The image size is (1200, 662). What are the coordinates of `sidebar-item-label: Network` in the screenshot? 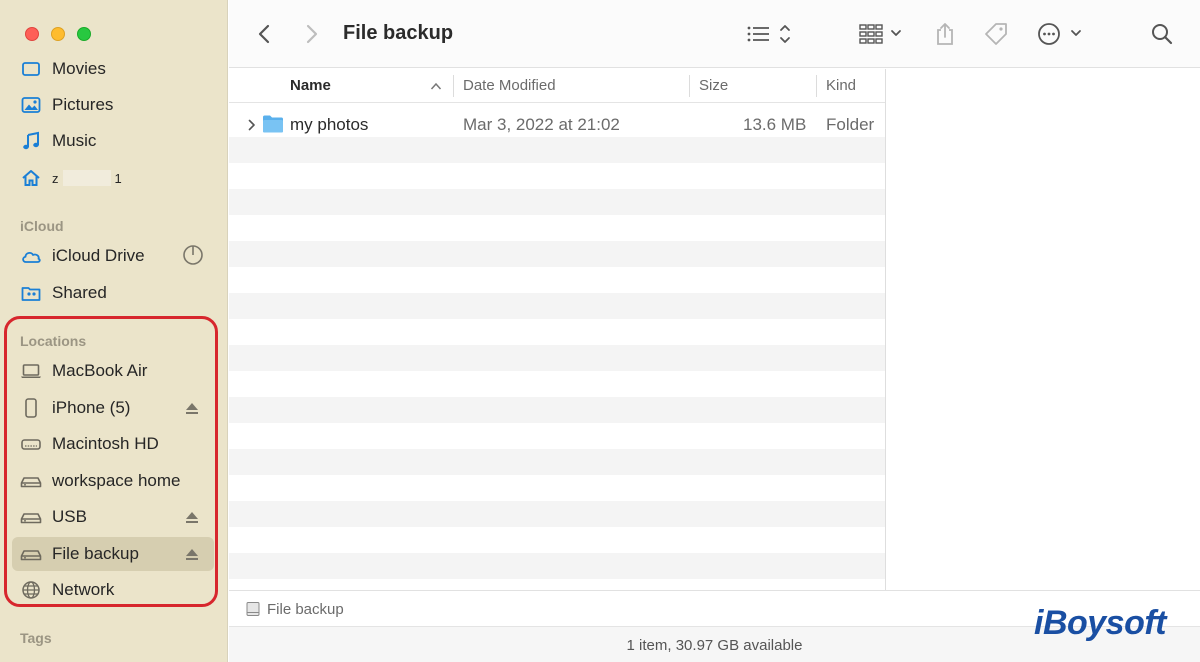 It's located at (83, 589).